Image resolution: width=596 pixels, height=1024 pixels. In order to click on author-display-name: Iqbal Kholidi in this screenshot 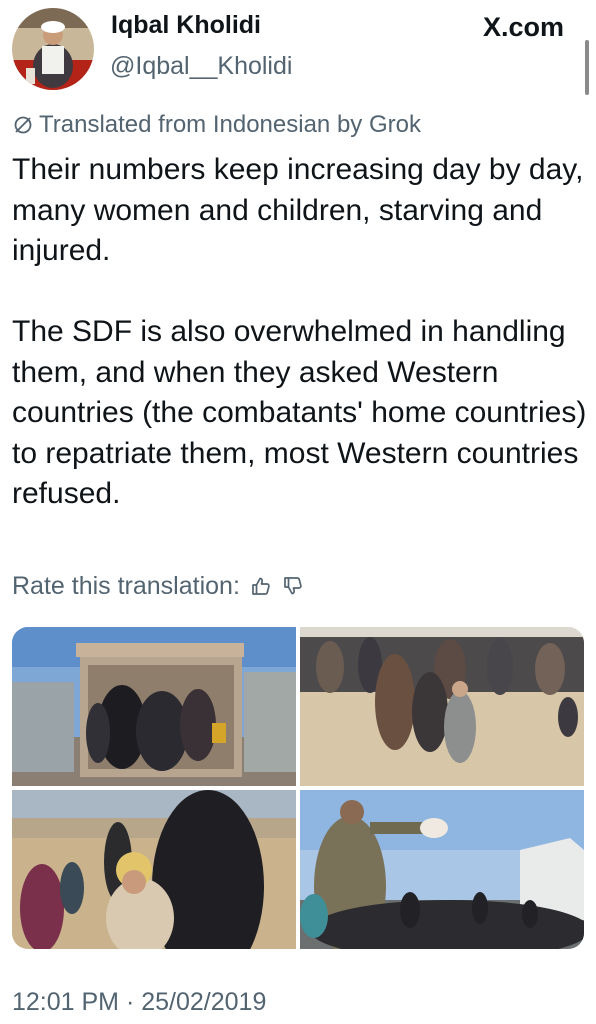, I will do `click(186, 25)`.